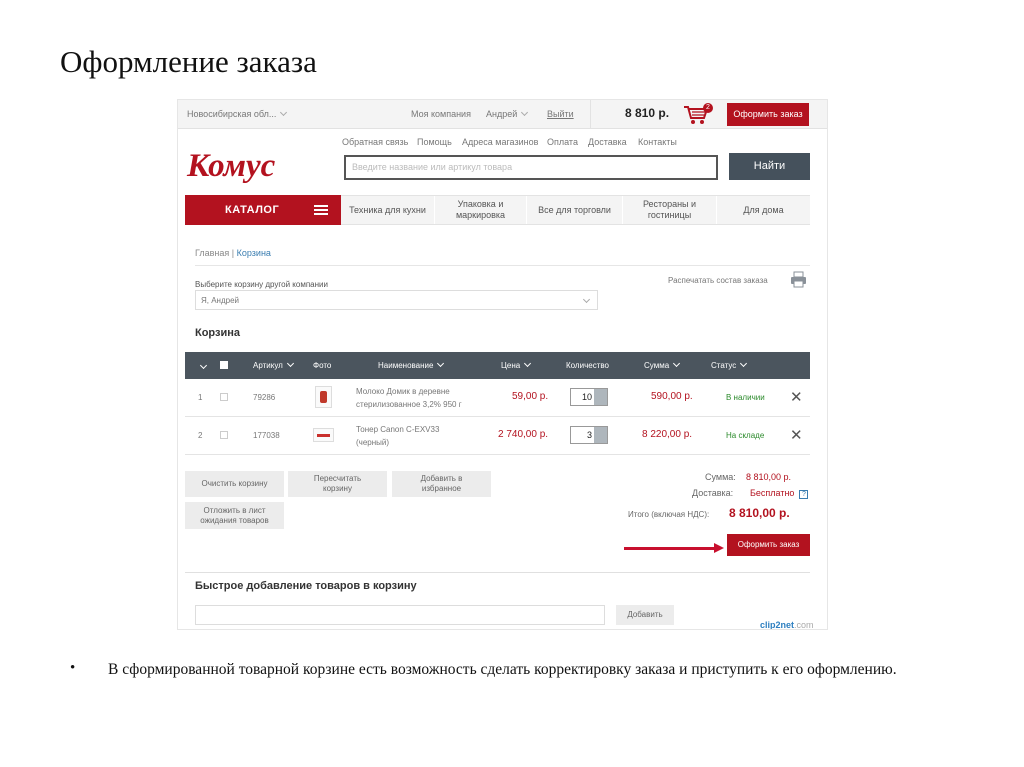 The height and width of the screenshot is (767, 1024). Describe the element at coordinates (400, 615) in the screenshot. I see `quick-add-input` at that location.